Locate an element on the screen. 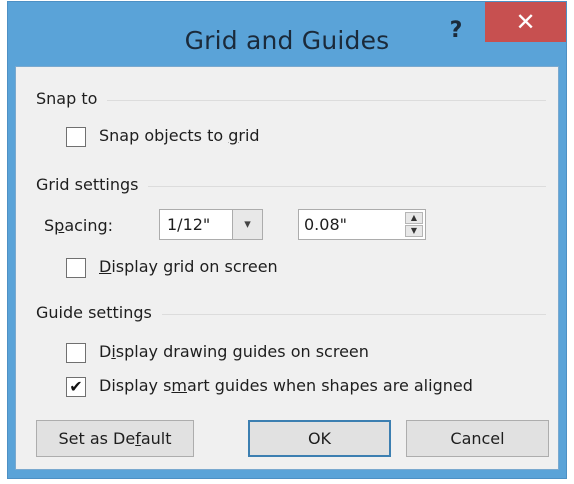  ok-button: OK is located at coordinates (319, 438).